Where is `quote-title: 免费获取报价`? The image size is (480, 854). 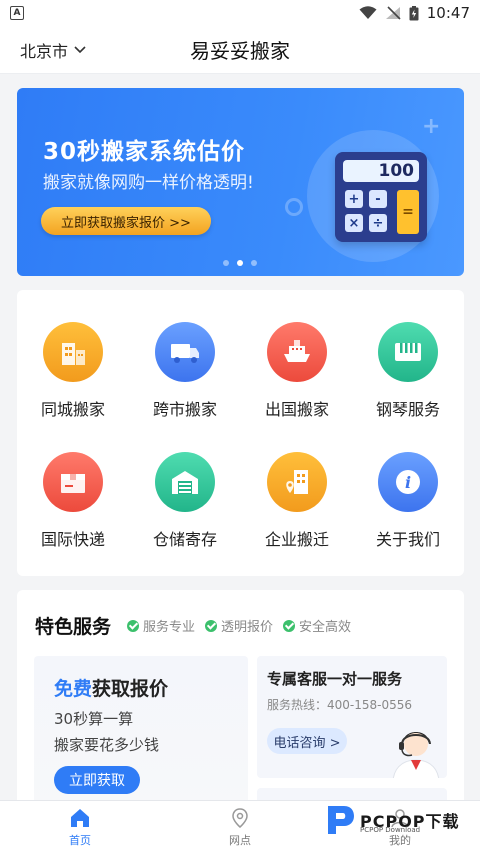
quote-title: 免费获取报价 is located at coordinates (111, 687).